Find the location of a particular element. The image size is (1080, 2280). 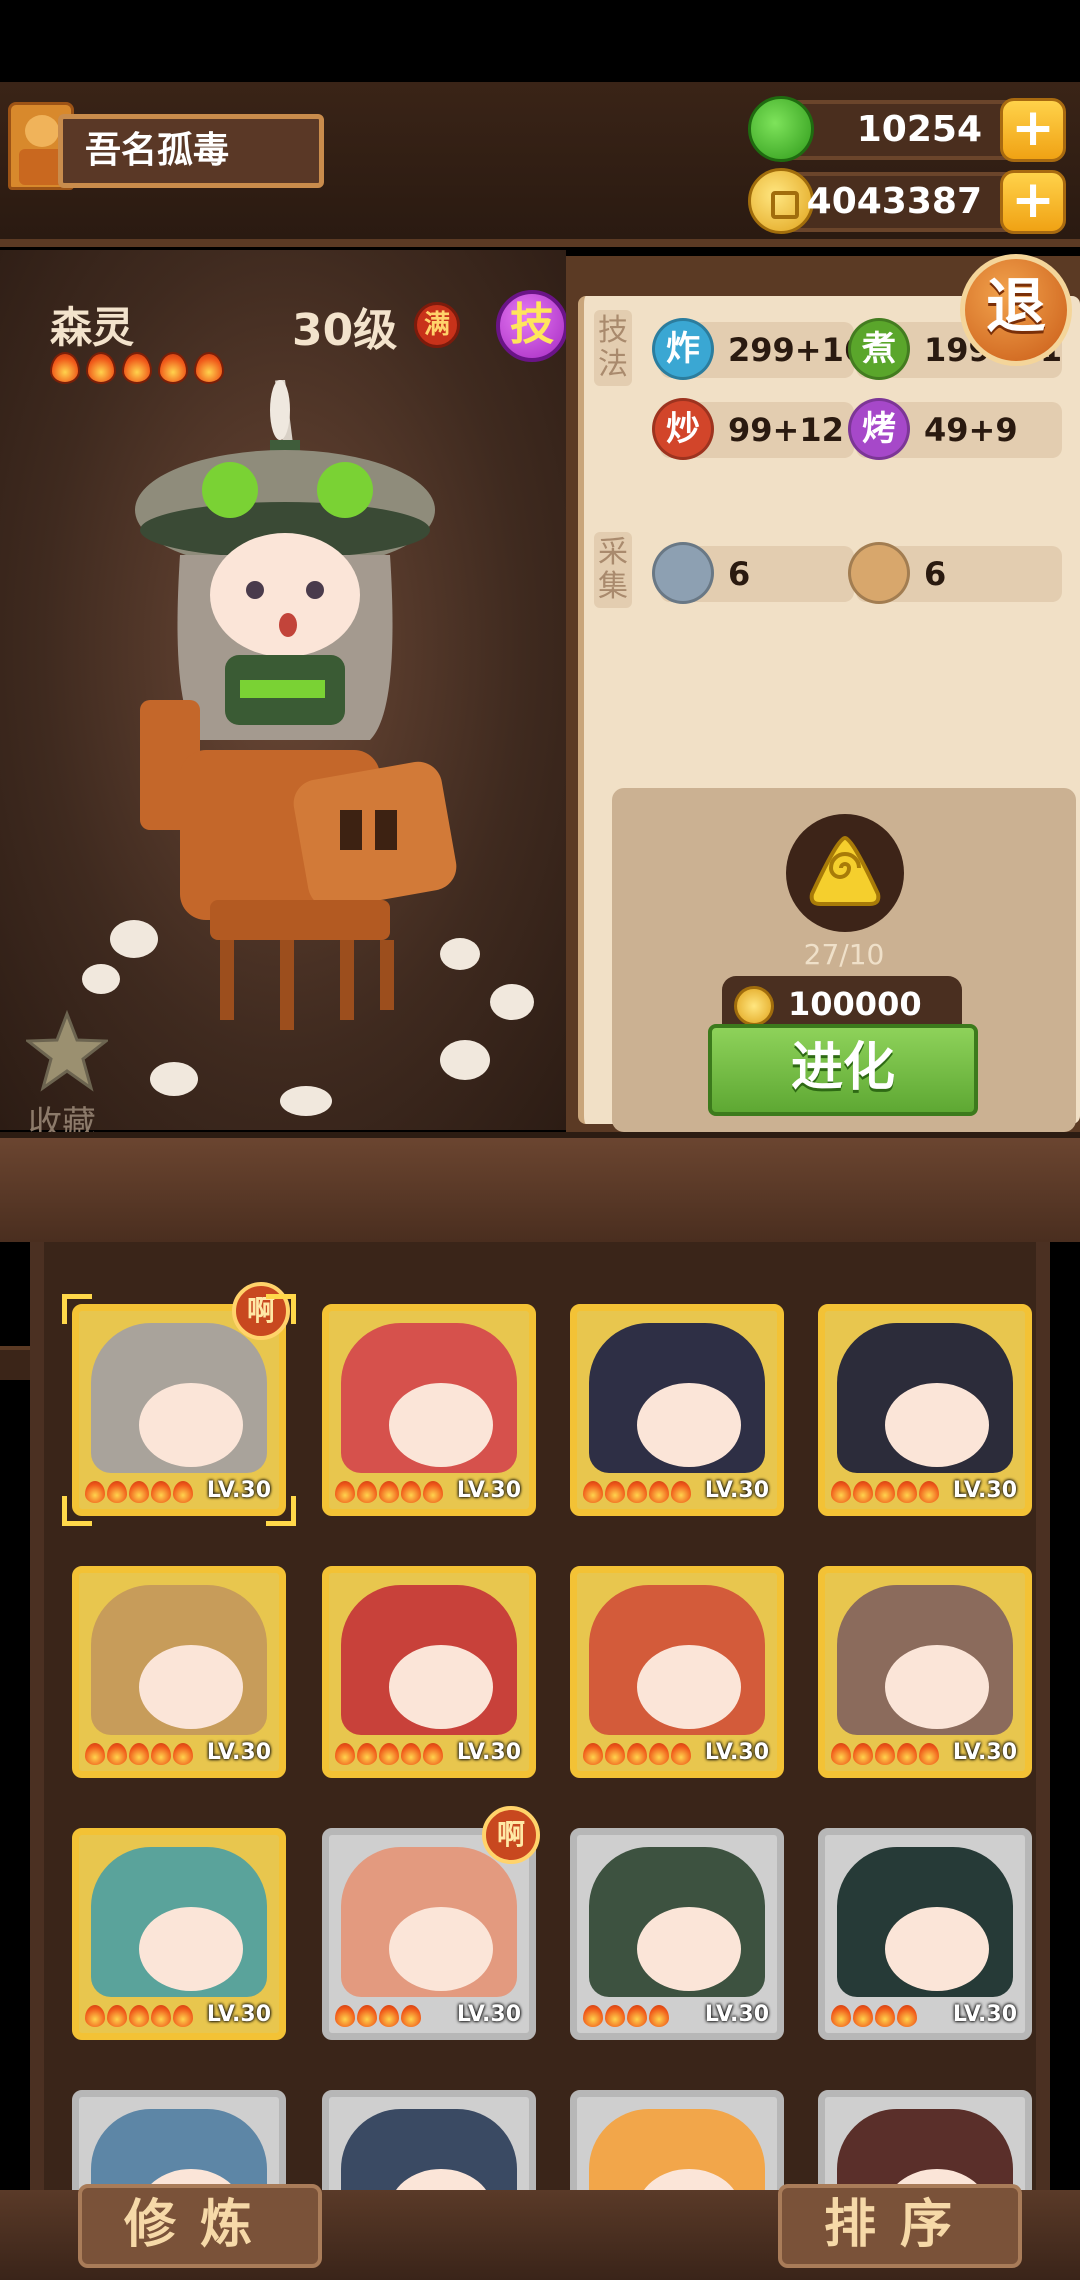

quit-button: 退 is located at coordinates (1016, 310).